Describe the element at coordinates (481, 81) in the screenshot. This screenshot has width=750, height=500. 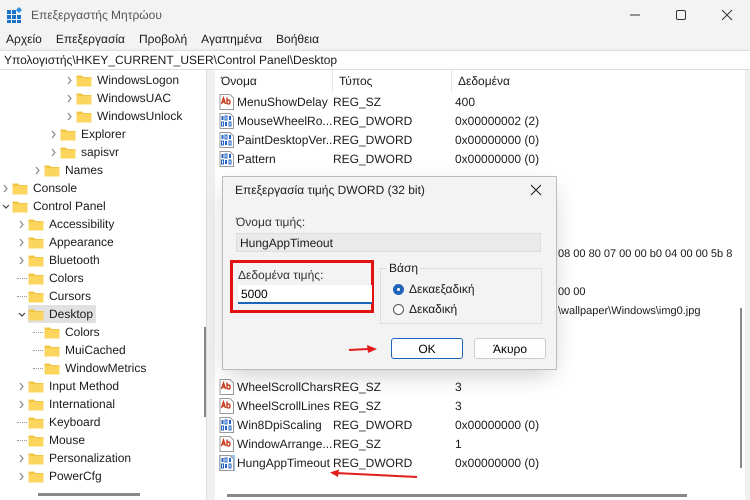
I see `column-header: Δεδομένα` at that location.